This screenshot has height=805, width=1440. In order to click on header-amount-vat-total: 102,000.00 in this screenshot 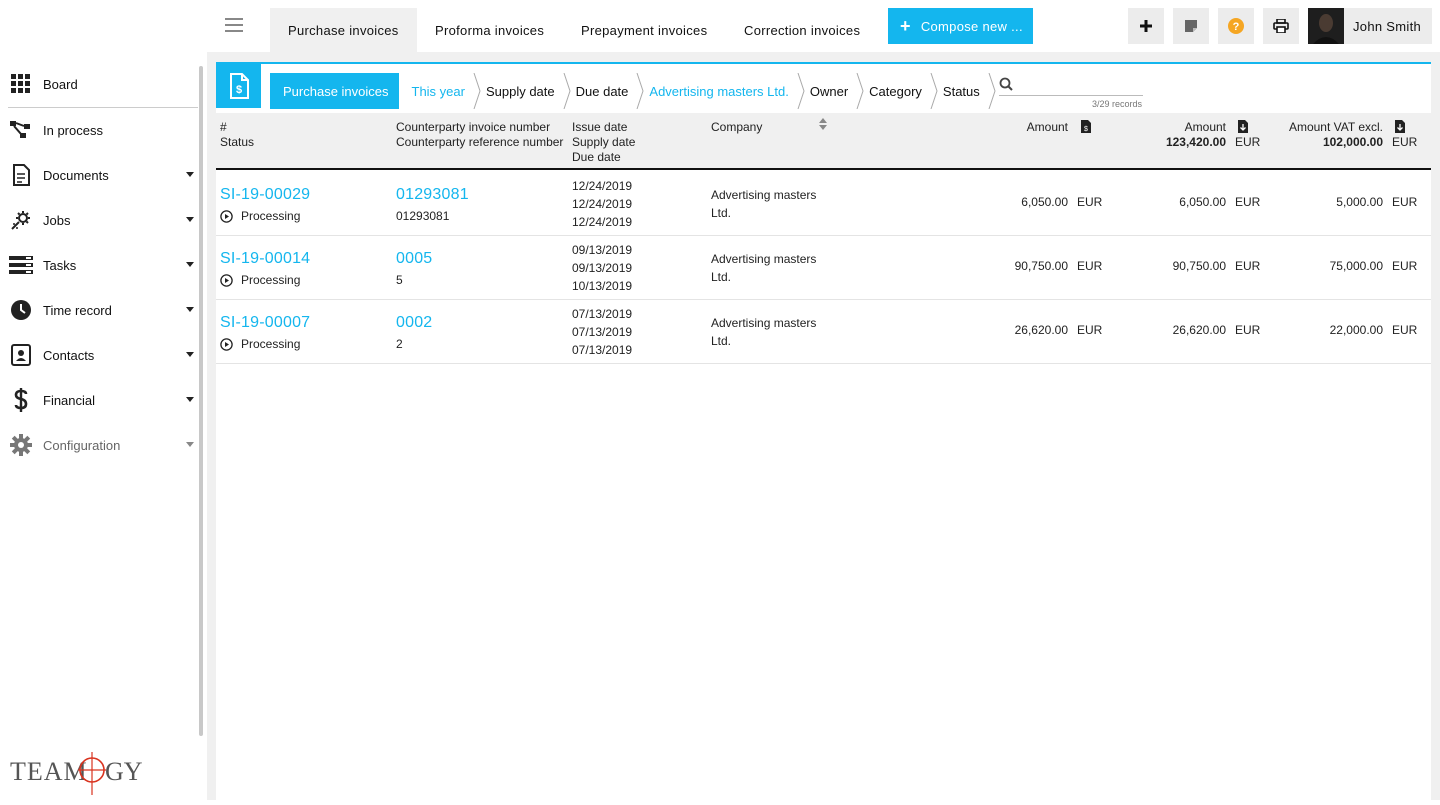, I will do `click(1352, 142)`.